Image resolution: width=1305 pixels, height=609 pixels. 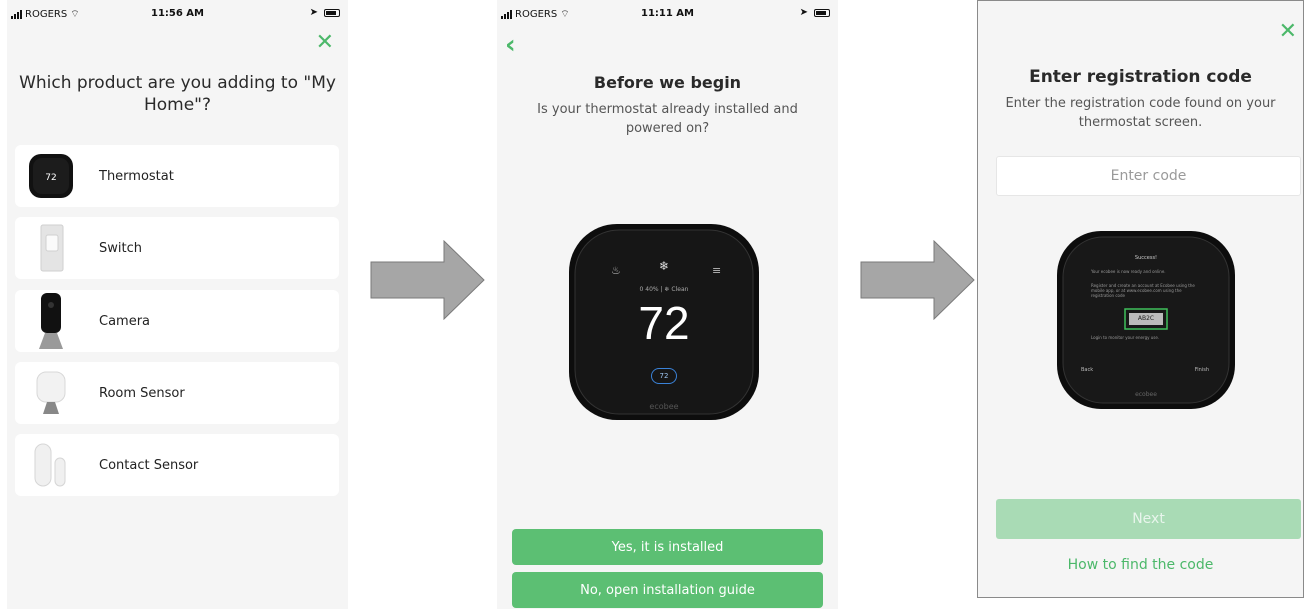 What do you see at coordinates (51, 465) in the screenshot?
I see `contact-sensor-icon` at bounding box center [51, 465].